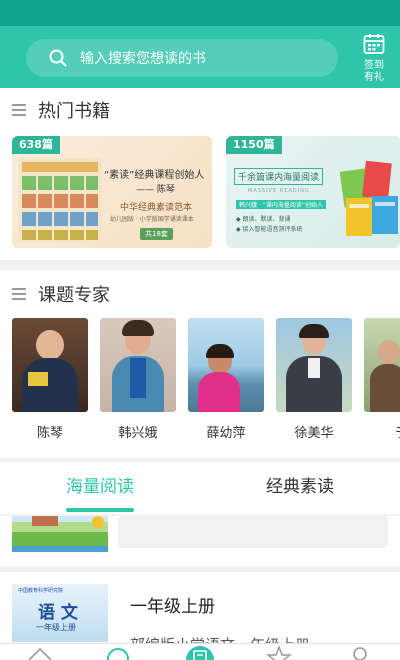 The width and height of the screenshot is (400, 660). I want to click on book-note: 韩兴娥 · “课内海量阅读”创始人, so click(281, 204).